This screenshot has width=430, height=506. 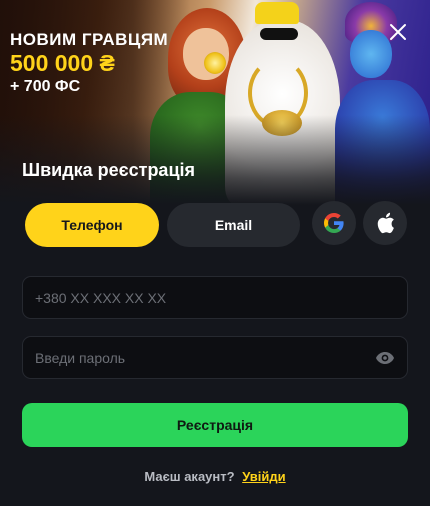 I want to click on phone-field-wrapper, so click(x=215, y=297).